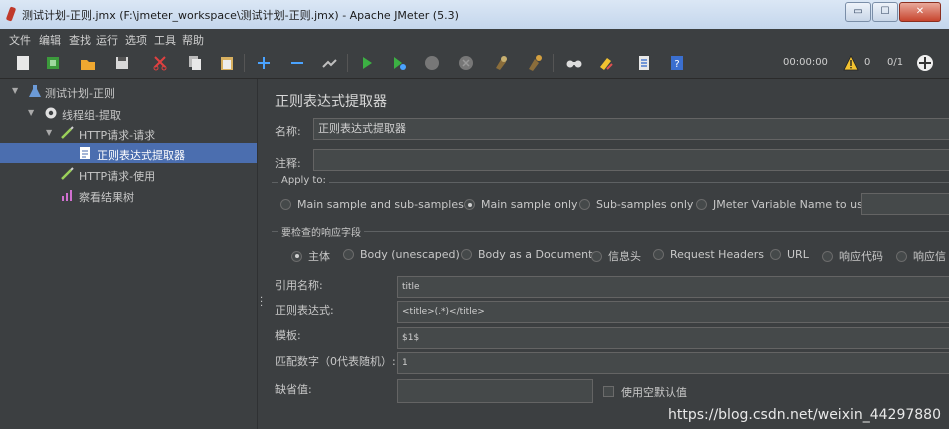 The height and width of the screenshot is (429, 949). Describe the element at coordinates (574, 63) in the screenshot. I see `search-icon` at that location.